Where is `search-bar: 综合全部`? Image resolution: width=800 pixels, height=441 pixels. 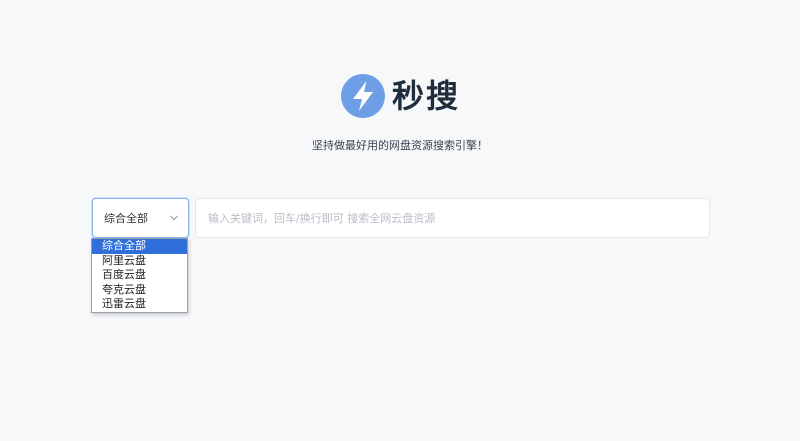
search-bar: 综合全部 is located at coordinates (401, 218).